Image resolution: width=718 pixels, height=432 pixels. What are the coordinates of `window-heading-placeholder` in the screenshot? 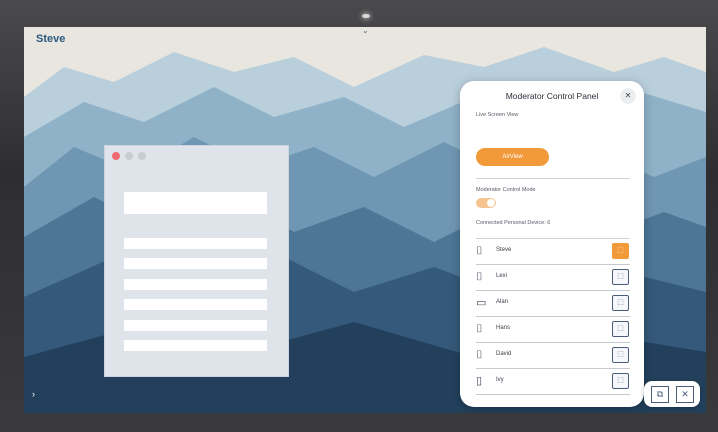 It's located at (195, 203).